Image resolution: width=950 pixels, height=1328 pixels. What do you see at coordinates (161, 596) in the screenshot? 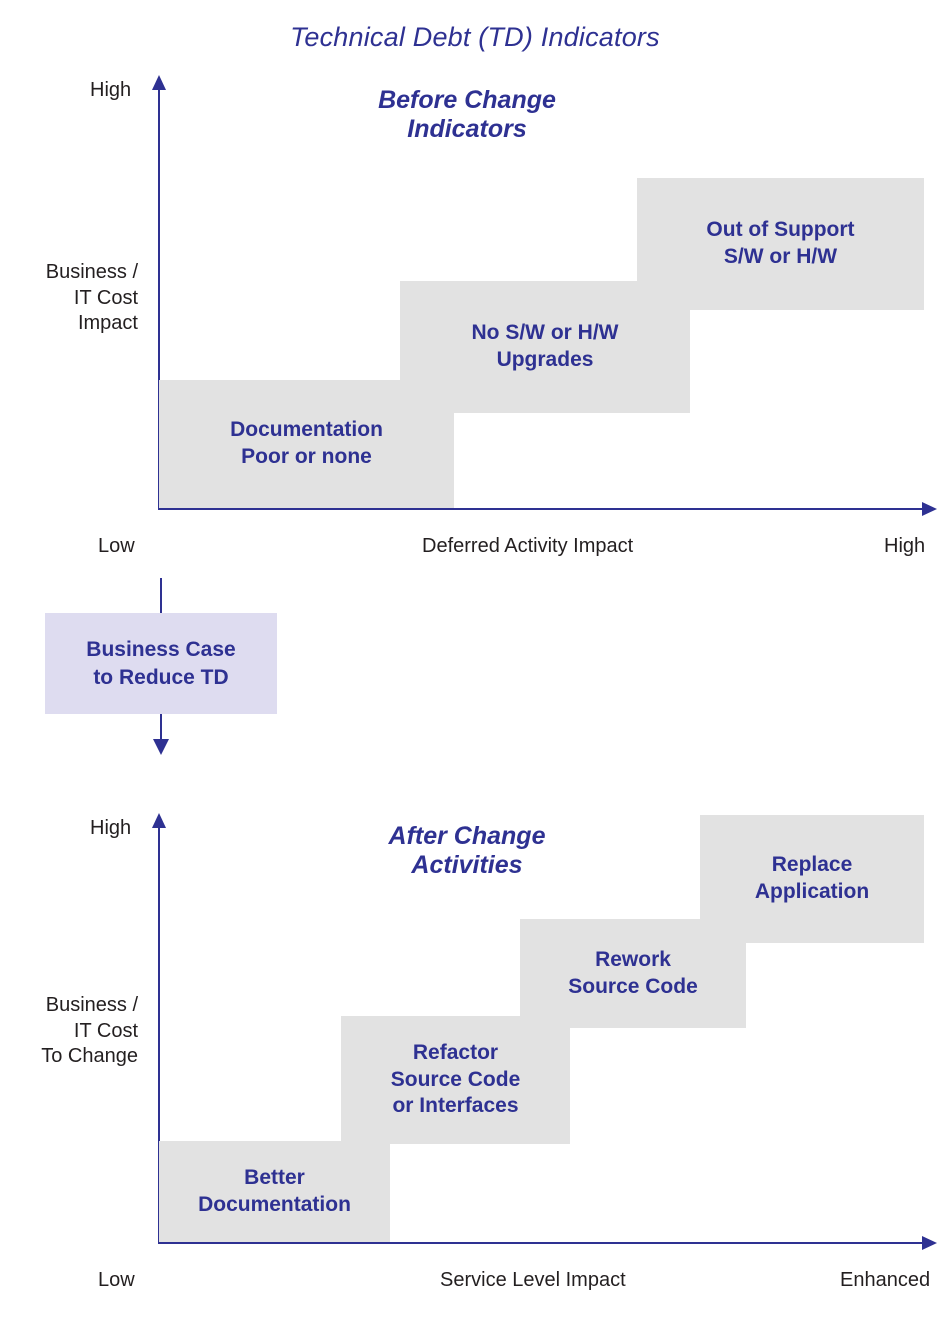
I see `callout-connector-top` at bounding box center [161, 596].